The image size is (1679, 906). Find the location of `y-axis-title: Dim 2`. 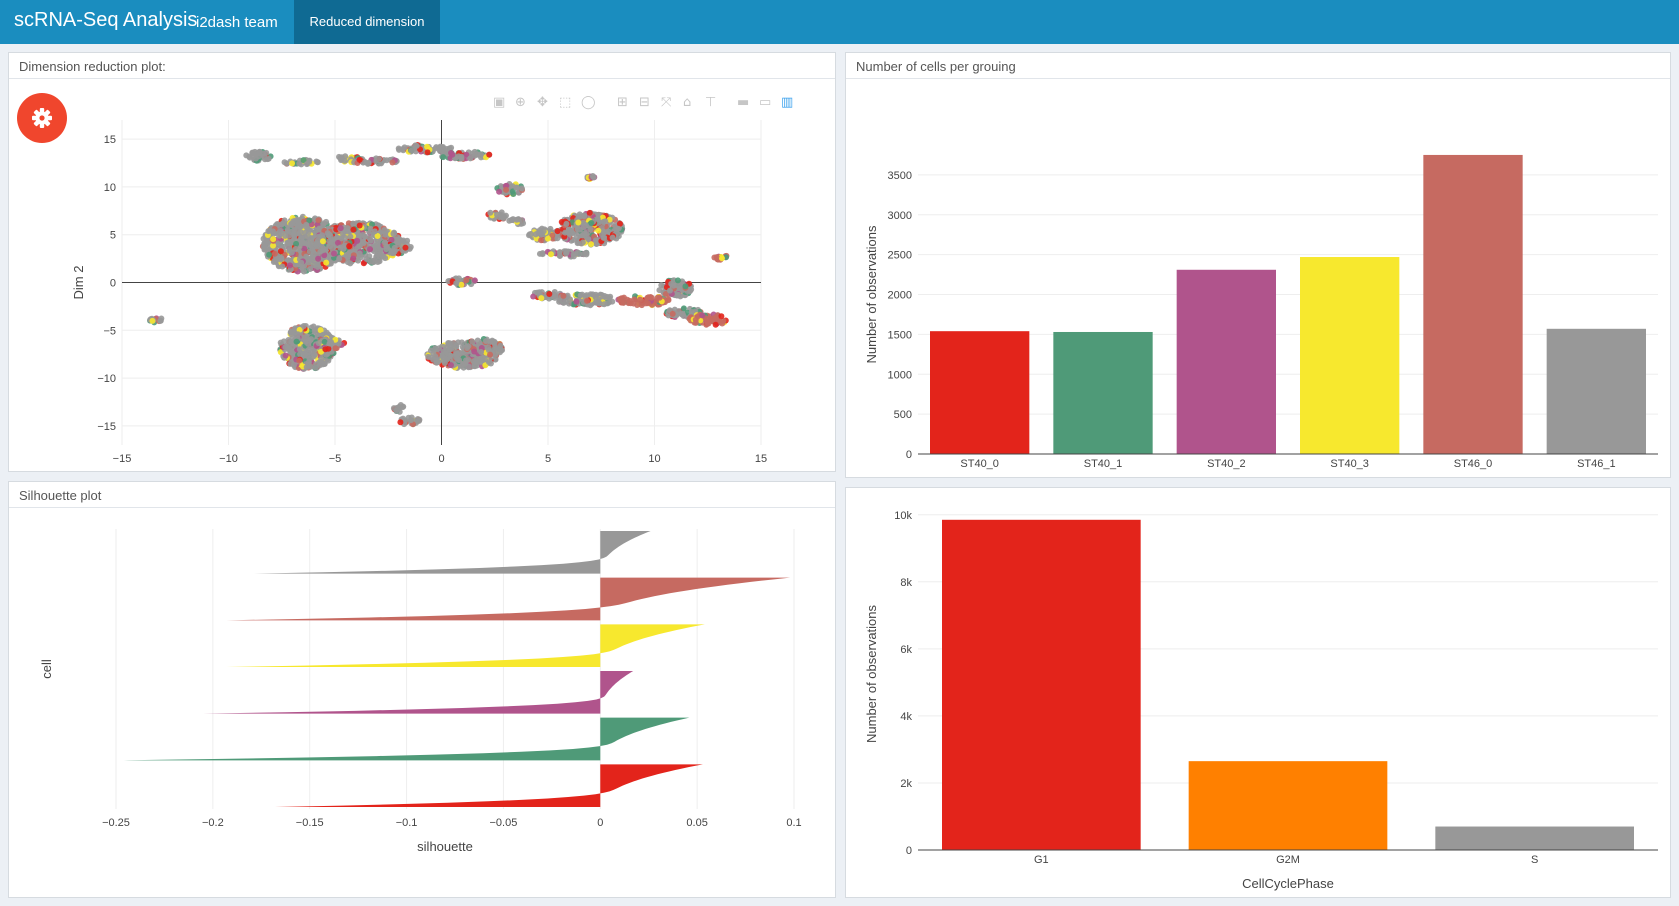

y-axis-title: Dim 2 is located at coordinates (78, 283).